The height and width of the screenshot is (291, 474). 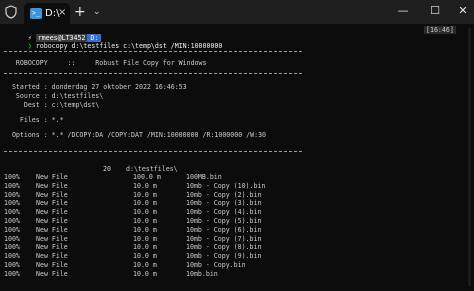 I want to click on dropdown-icon: ⌄, so click(x=97, y=12).